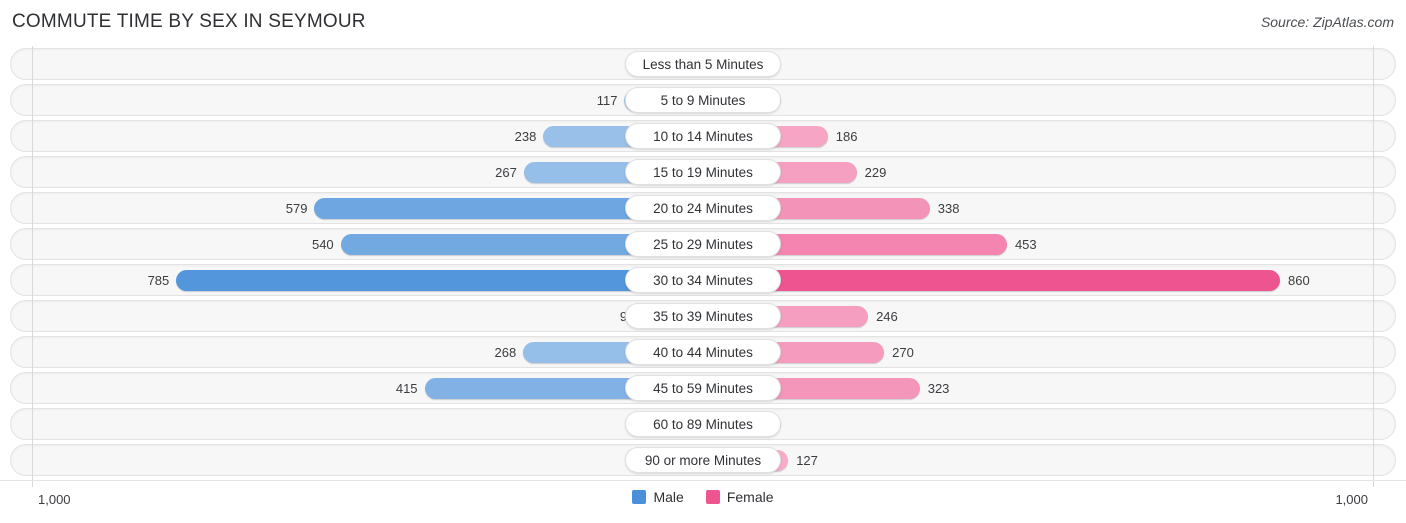 The width and height of the screenshot is (1406, 523). What do you see at coordinates (992, 280) in the screenshot?
I see `bar-female` at bounding box center [992, 280].